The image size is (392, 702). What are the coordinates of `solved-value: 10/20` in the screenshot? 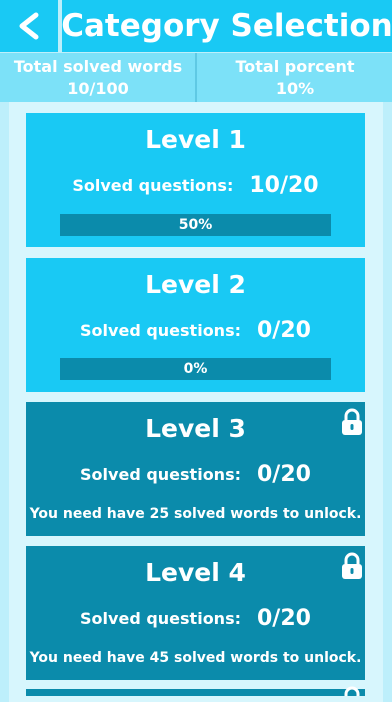 It's located at (284, 185).